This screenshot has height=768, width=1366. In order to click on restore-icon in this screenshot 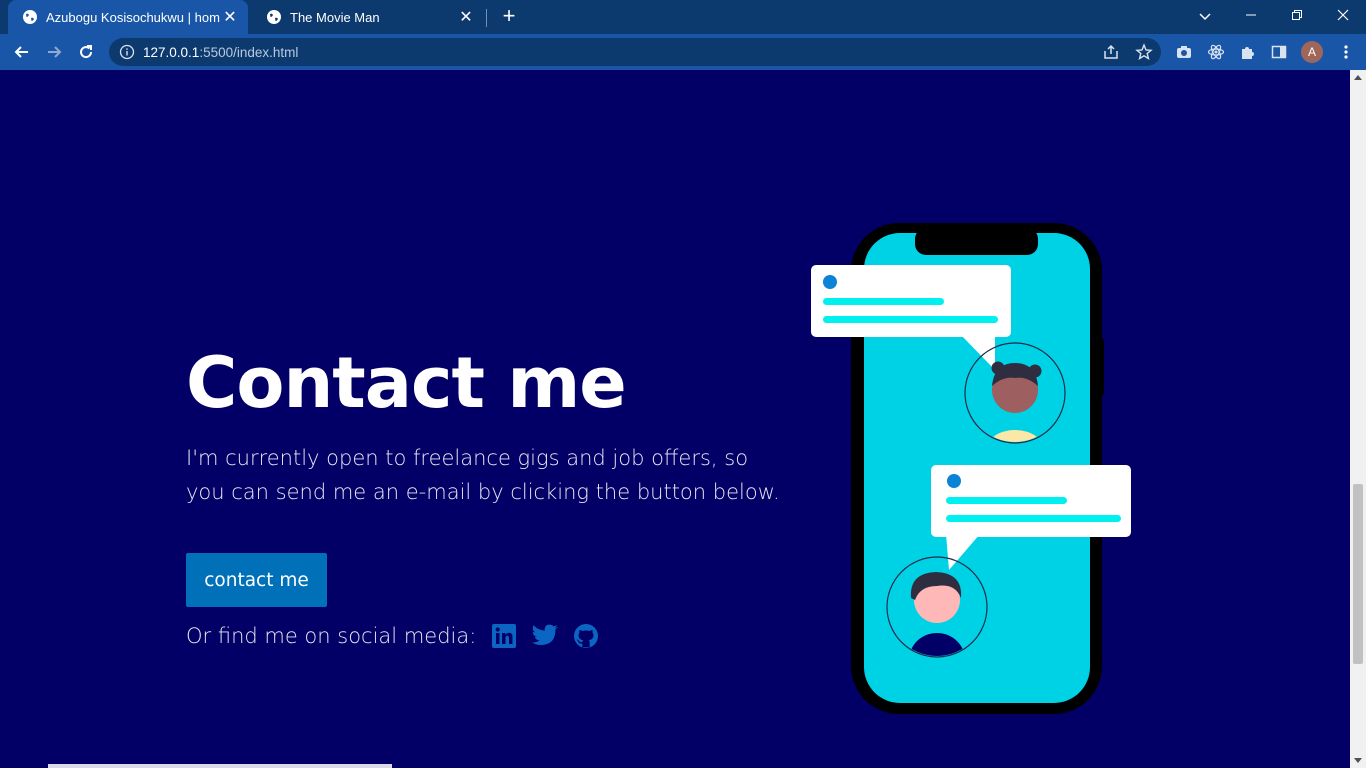, I will do `click(1297, 15)`.